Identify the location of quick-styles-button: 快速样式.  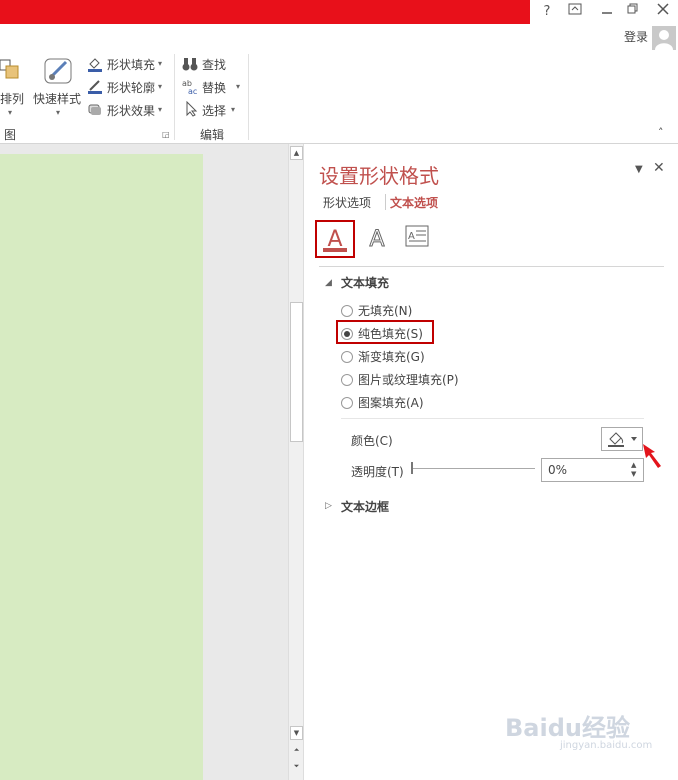
(57, 98).